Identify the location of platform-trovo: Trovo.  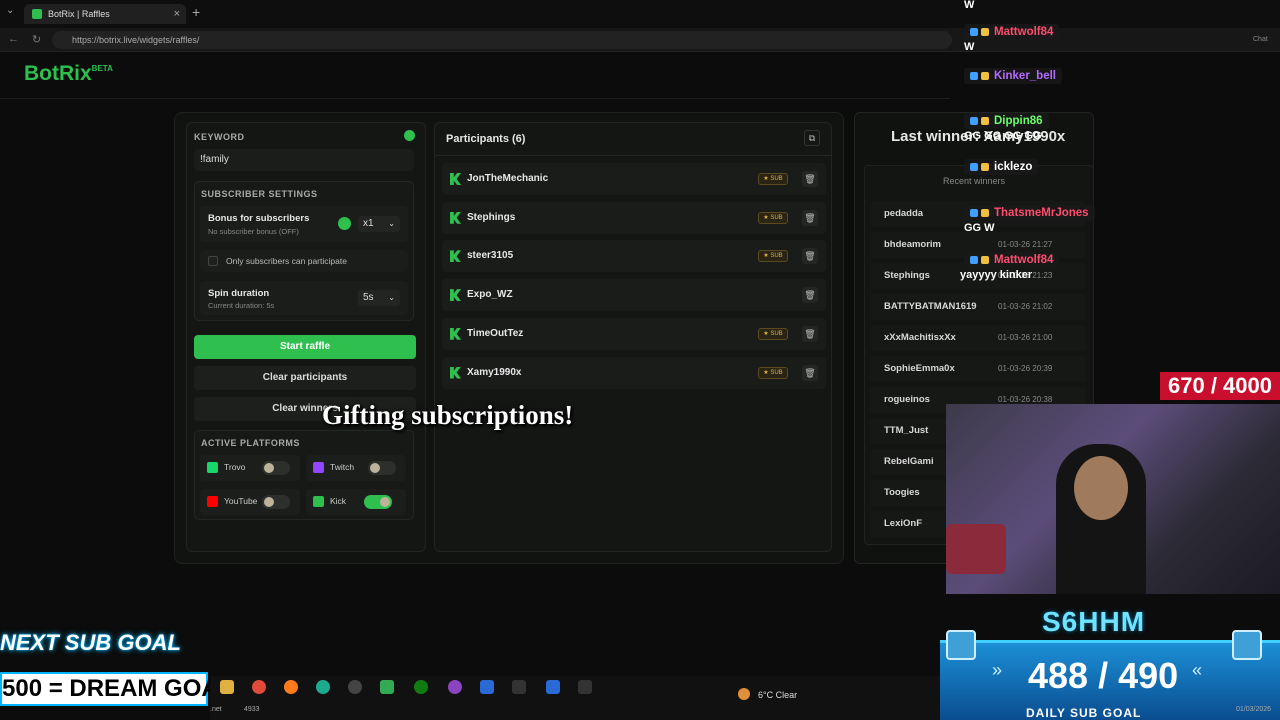
(250, 468).